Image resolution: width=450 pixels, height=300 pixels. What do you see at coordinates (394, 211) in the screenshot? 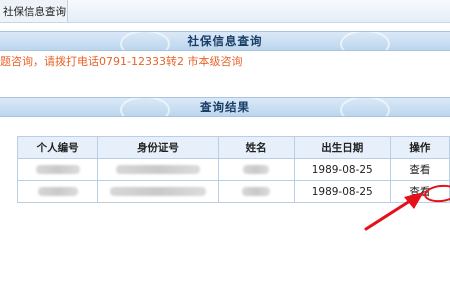
I see `annotation-arrow-icon` at bounding box center [394, 211].